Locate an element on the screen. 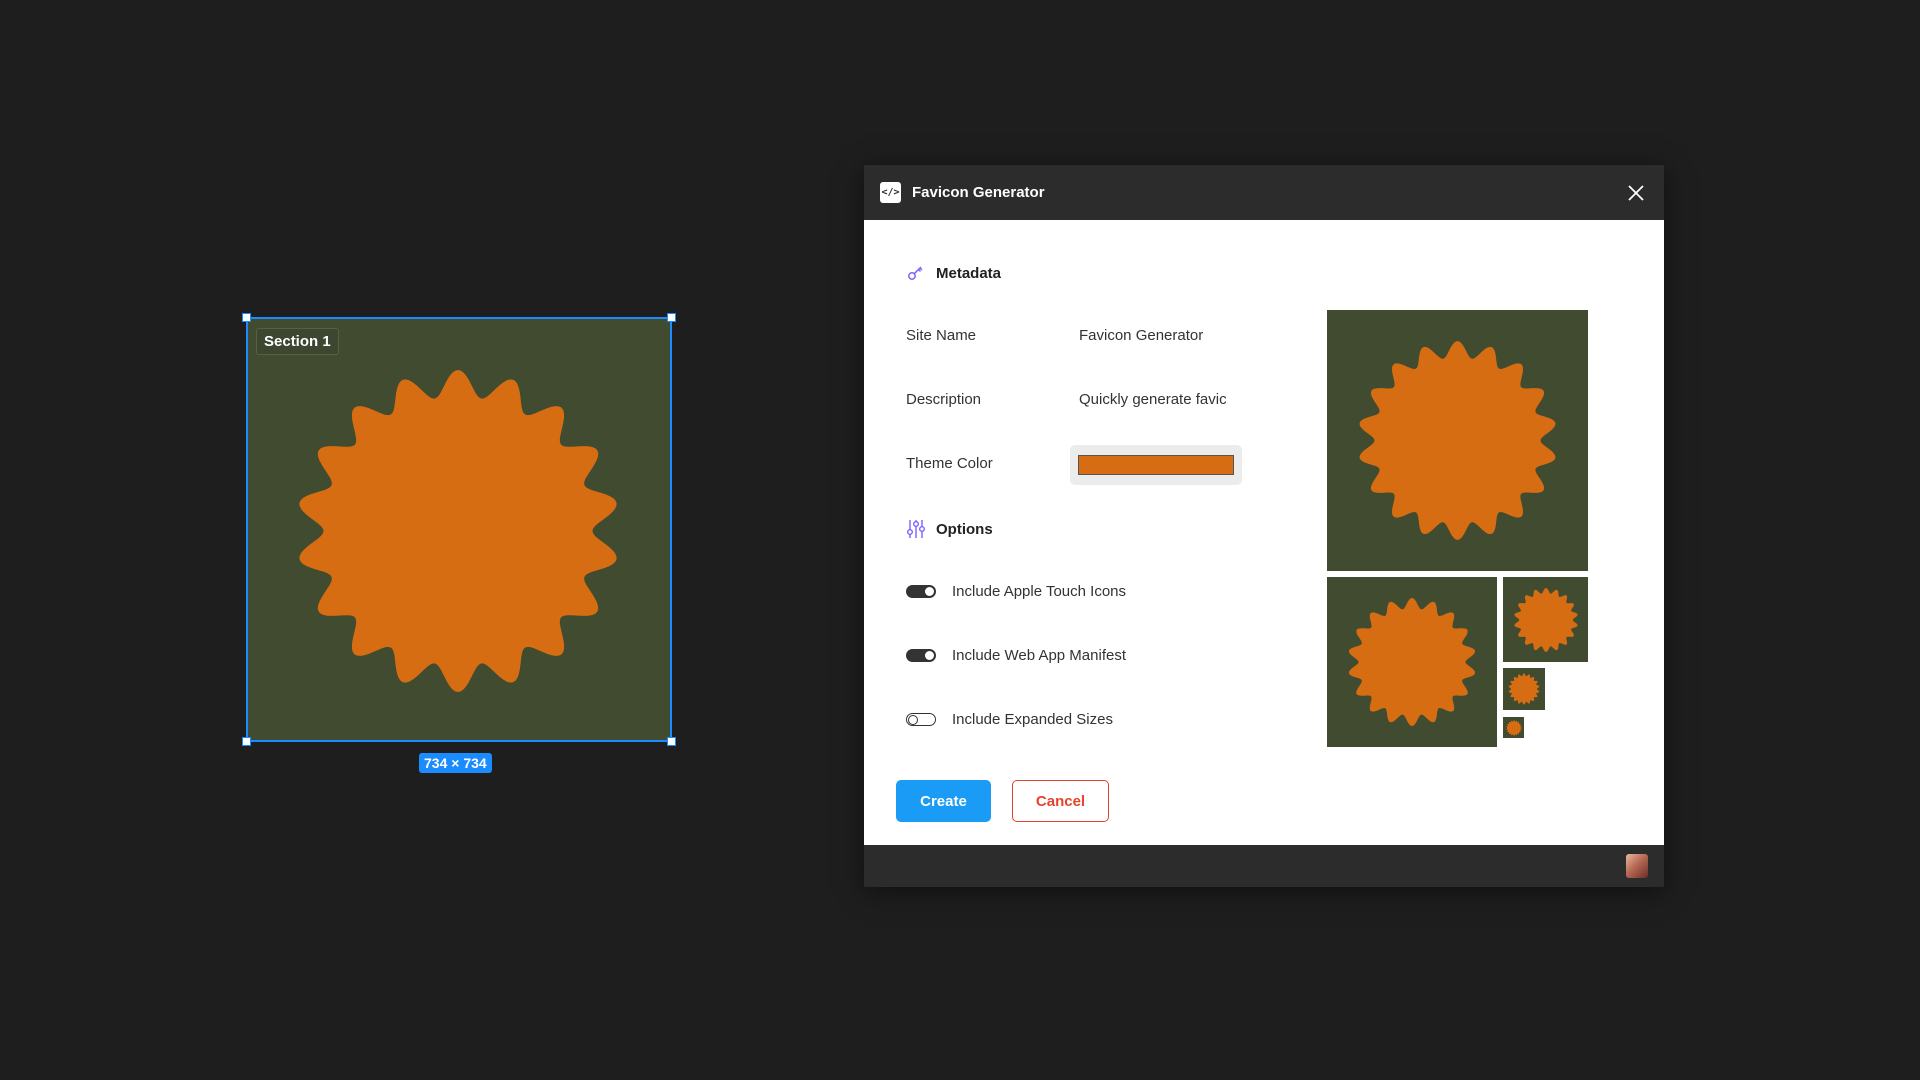 This screenshot has width=1920, height=1080. apple-touch-icons-switch is located at coordinates (921, 591).